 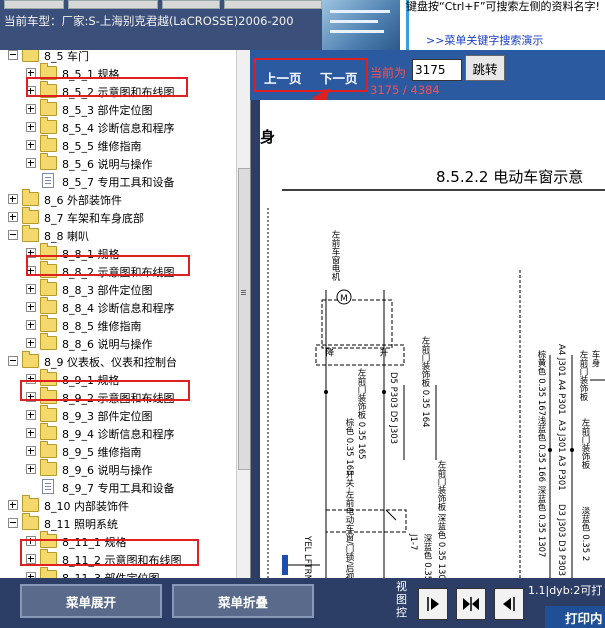 I want to click on prev-page-button: 上一页, so click(x=283, y=77).